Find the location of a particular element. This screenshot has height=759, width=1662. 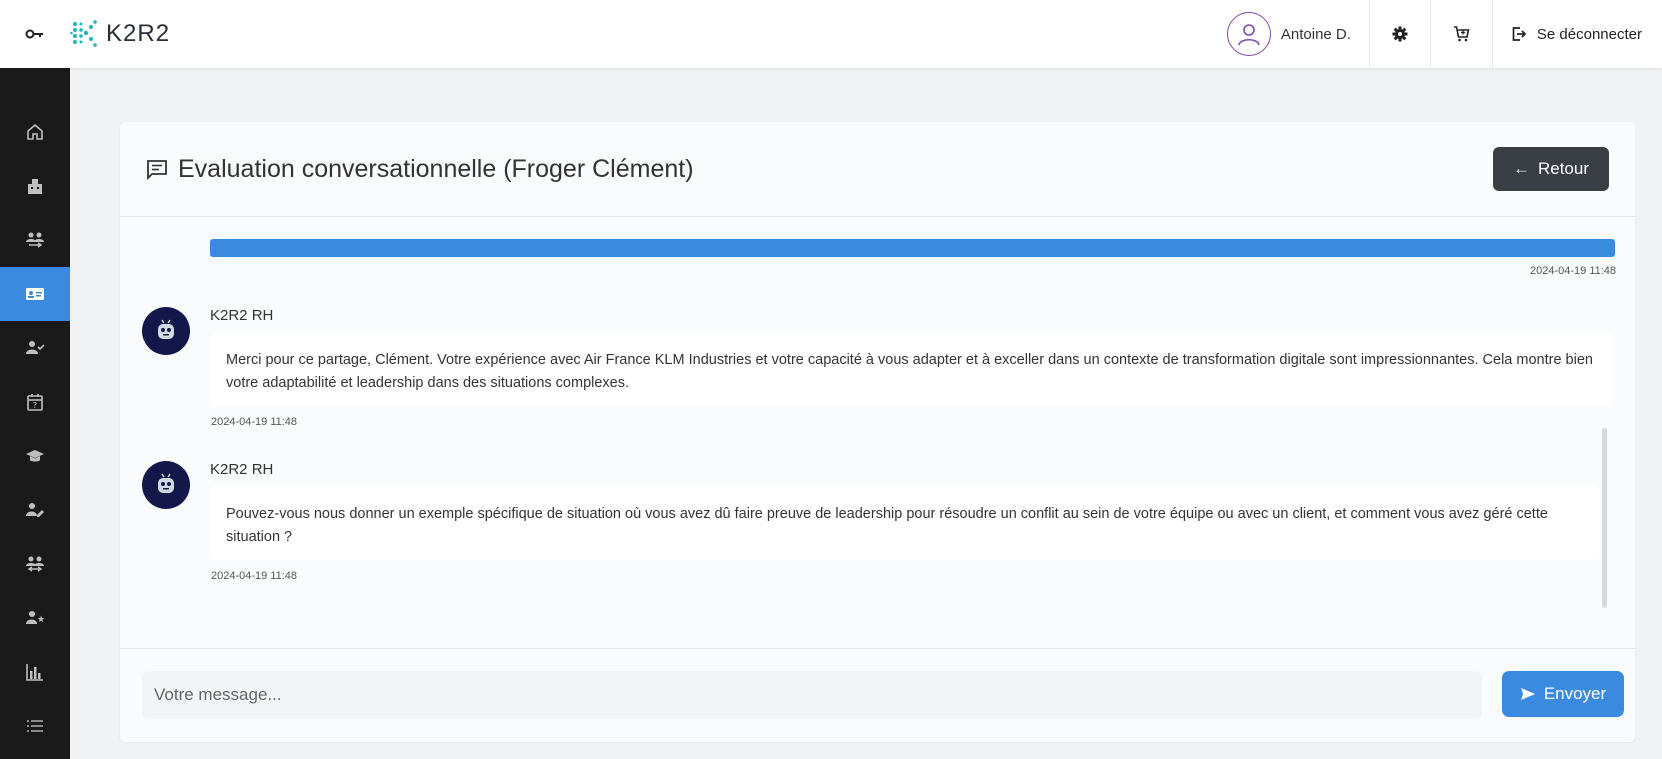

sidebar-item-validated-candidates is located at coordinates (35, 348).